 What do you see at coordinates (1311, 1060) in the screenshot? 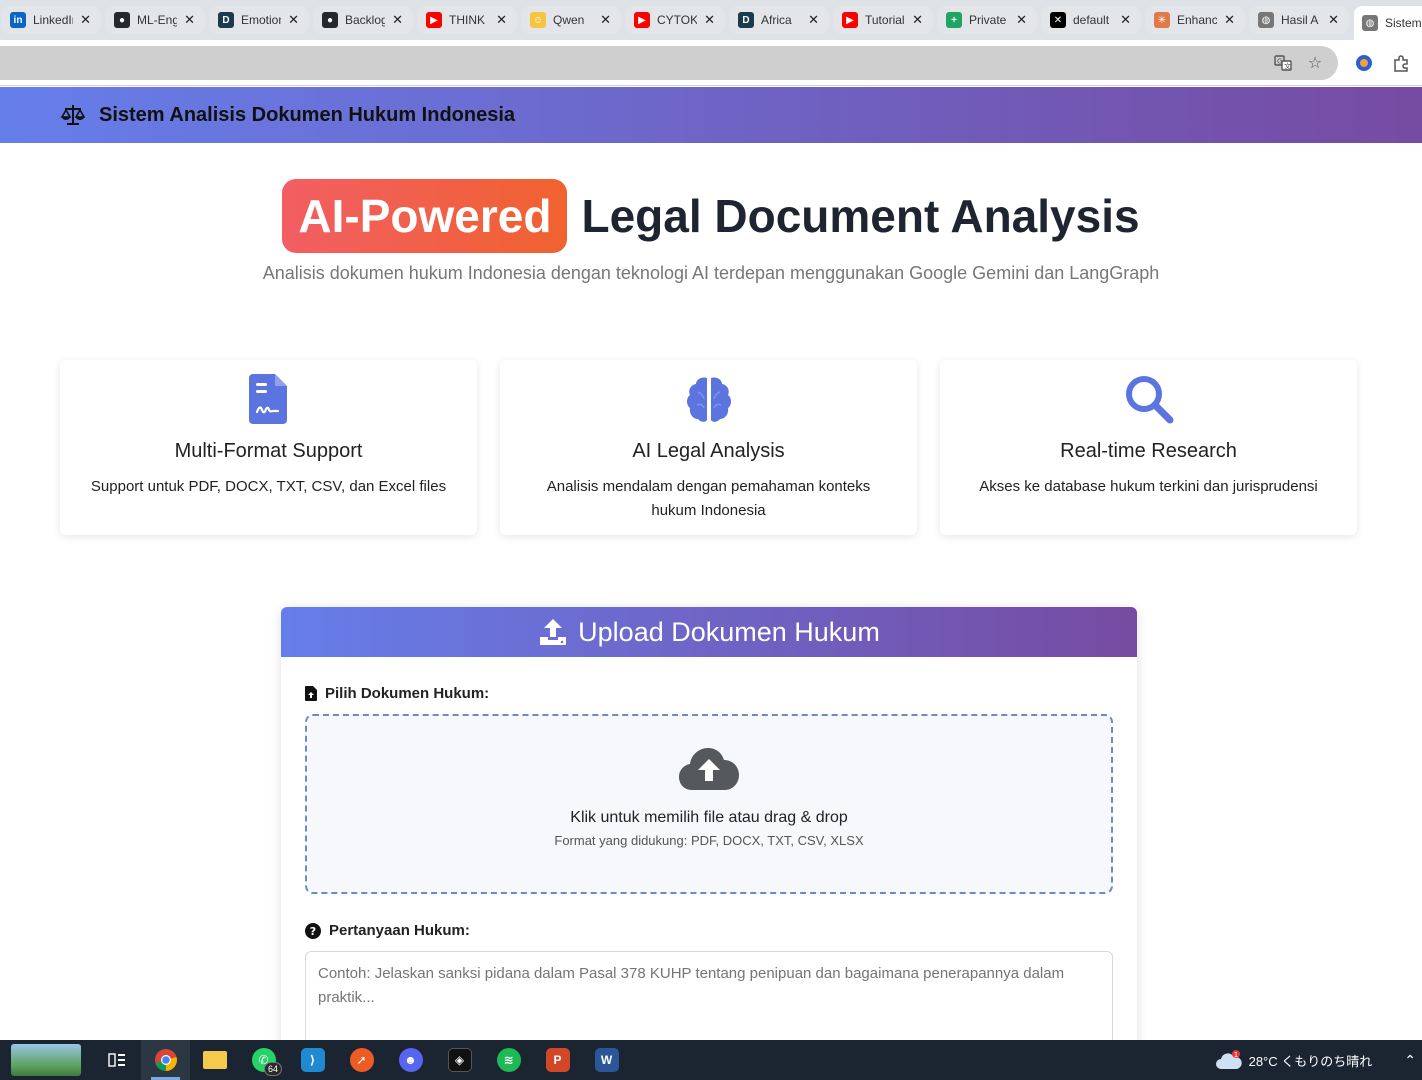
I see `weather-text: 28°C くもりのち晴れ` at bounding box center [1311, 1060].